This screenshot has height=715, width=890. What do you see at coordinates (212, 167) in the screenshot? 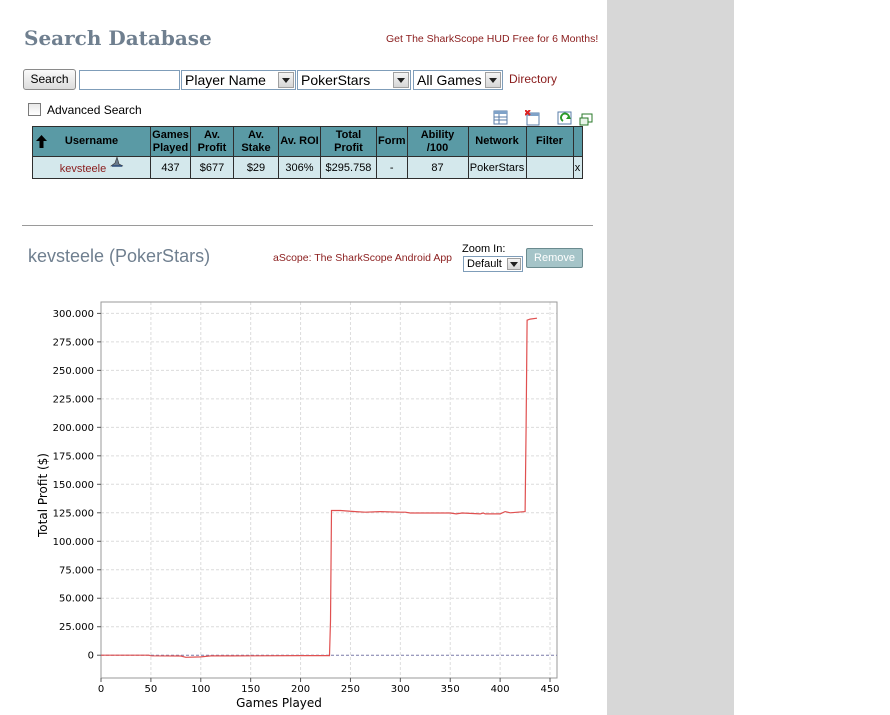
I see `cell-av-profit: $677` at bounding box center [212, 167].